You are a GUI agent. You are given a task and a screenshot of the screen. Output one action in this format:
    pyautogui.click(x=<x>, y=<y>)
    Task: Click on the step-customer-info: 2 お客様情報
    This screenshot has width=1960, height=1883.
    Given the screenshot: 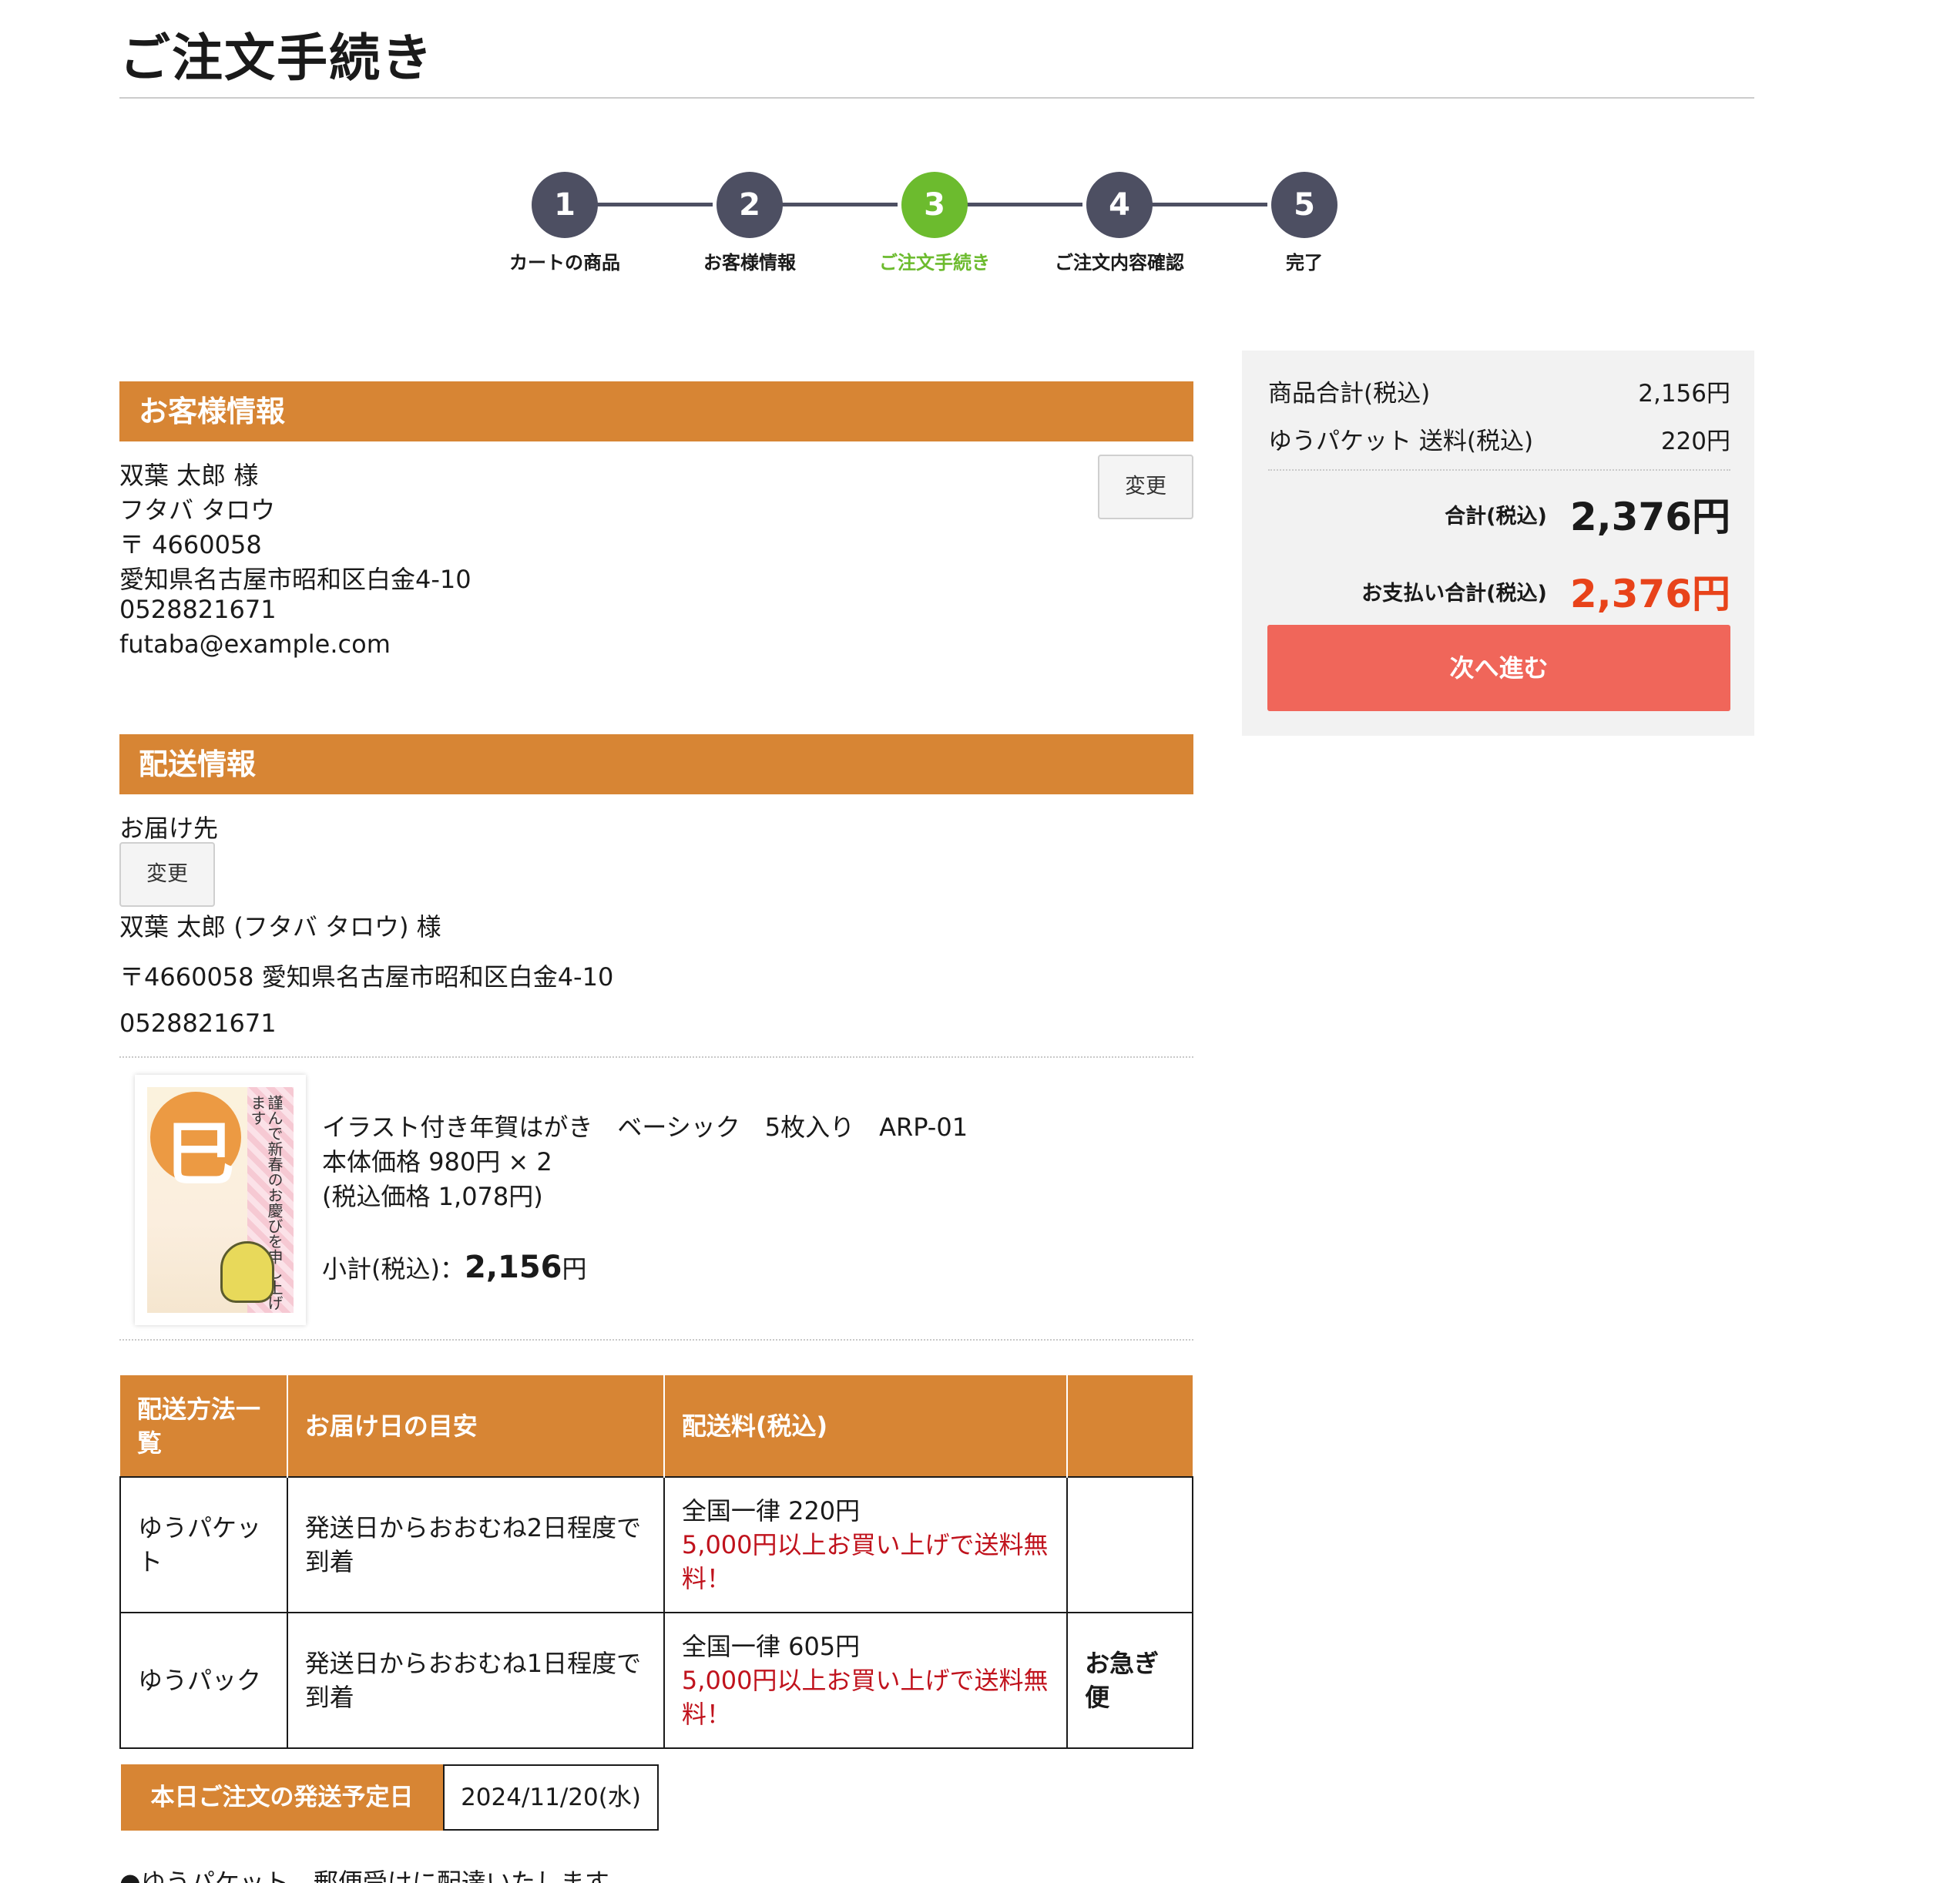 What is the action you would take?
    pyautogui.click(x=750, y=223)
    